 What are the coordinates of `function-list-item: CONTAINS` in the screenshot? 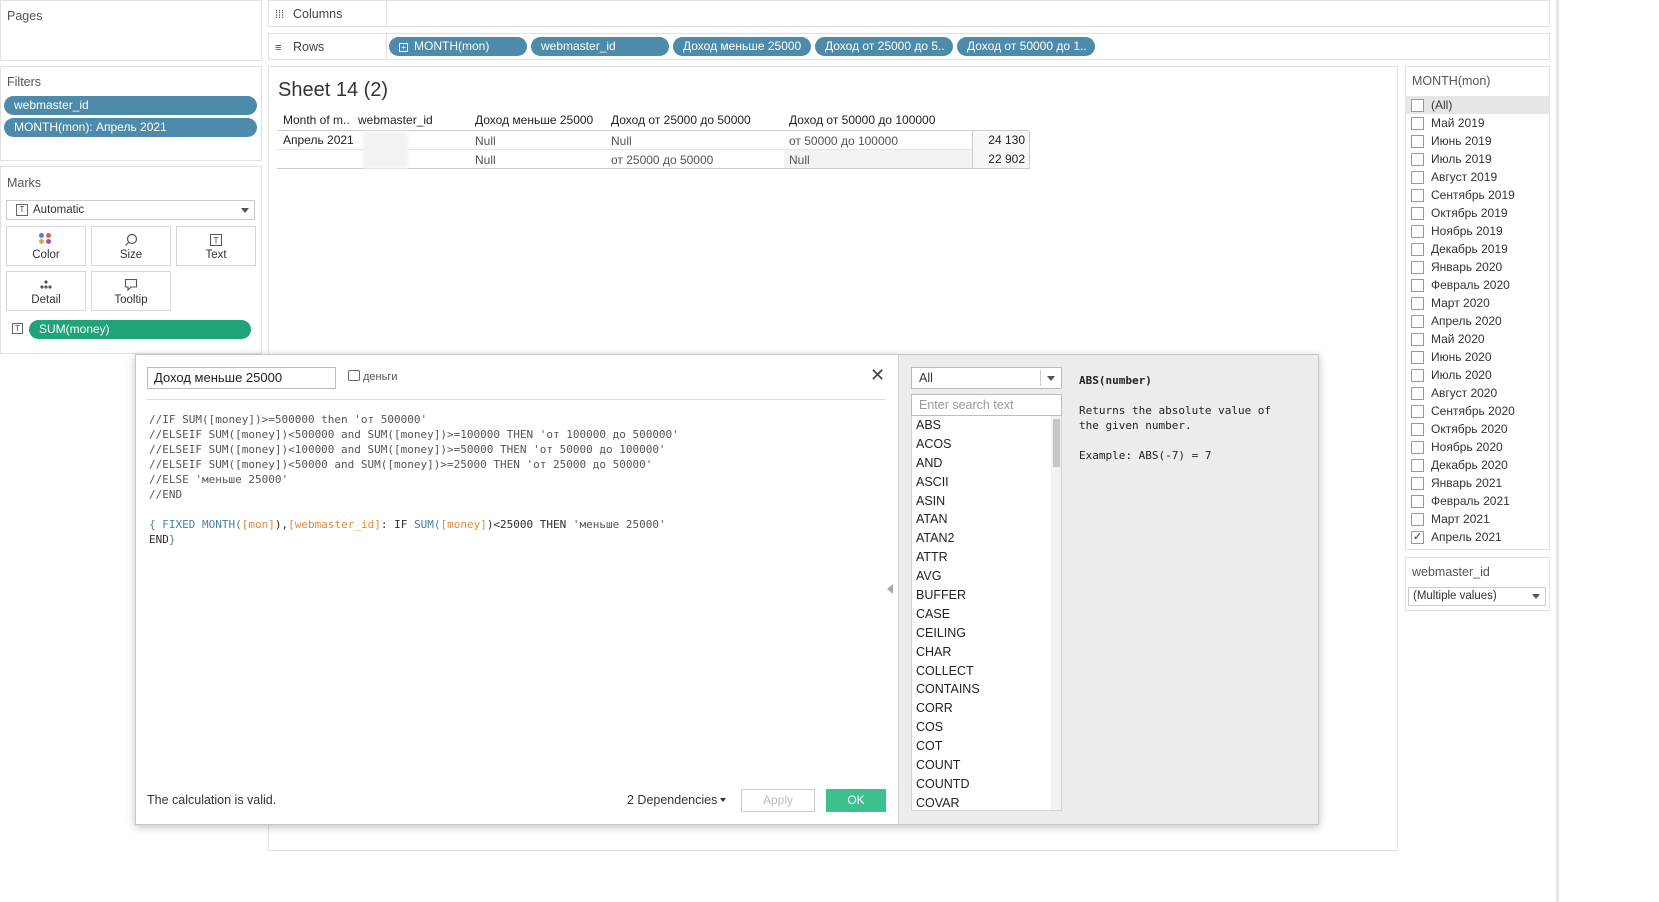 It's located at (986, 689).